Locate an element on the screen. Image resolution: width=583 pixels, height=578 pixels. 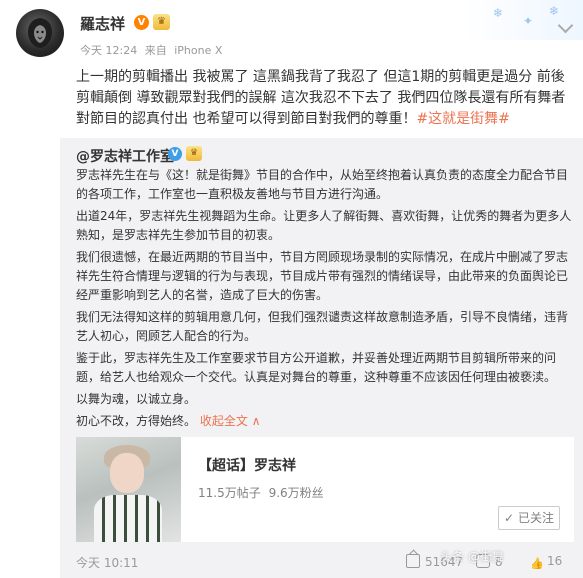
collapse-link: 收起全文 ∧ is located at coordinates (230, 421).